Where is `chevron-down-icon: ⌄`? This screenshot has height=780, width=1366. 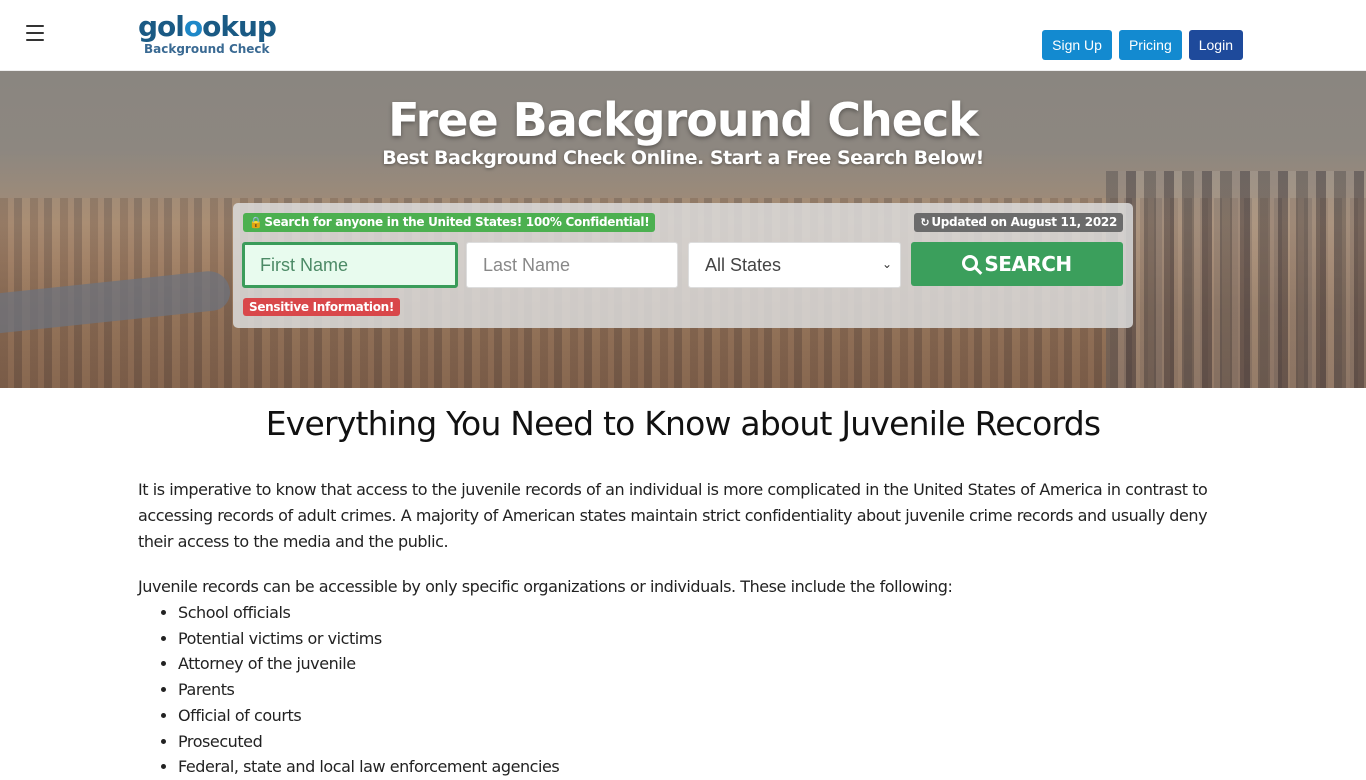 chevron-down-icon: ⌄ is located at coordinates (886, 264).